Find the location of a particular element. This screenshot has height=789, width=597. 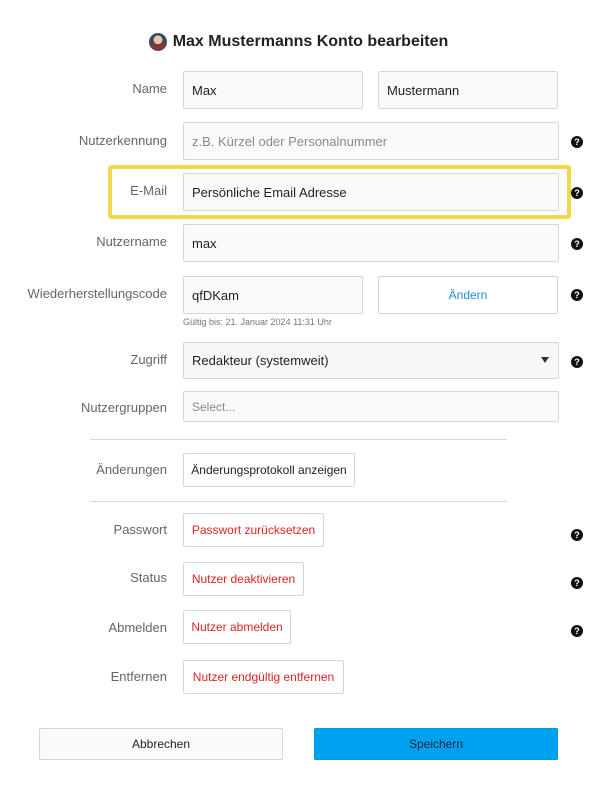

logout-user-button: Nutzer abmelden is located at coordinates (237, 627).